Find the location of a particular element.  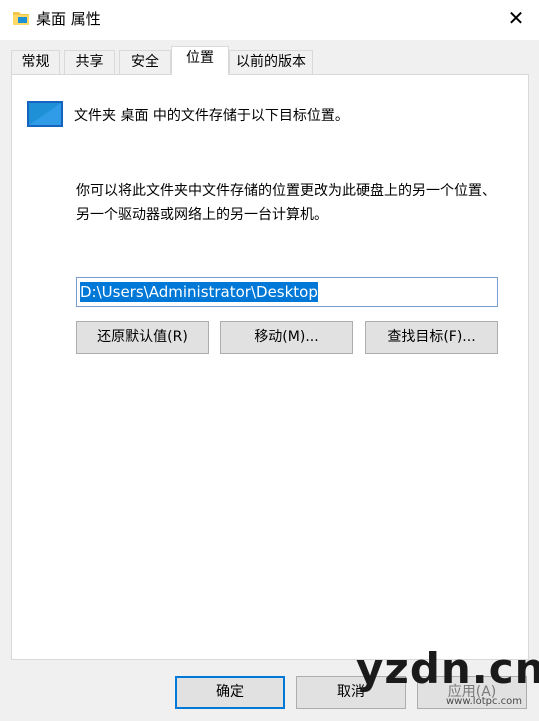

close-button: ✕ is located at coordinates (516, 18).